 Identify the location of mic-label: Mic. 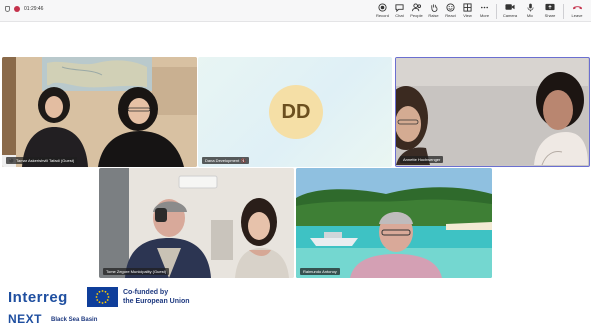
(530, 15).